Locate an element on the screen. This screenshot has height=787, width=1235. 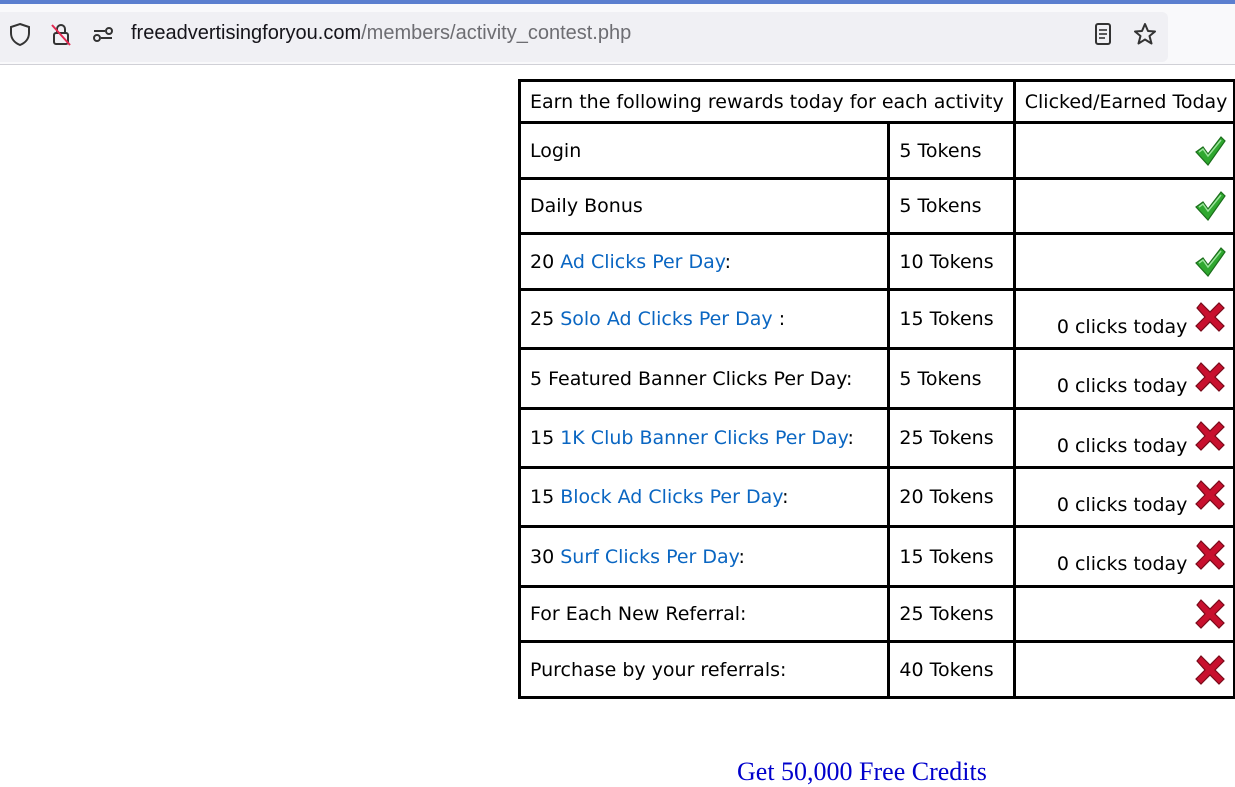
table-row: 20 Ad Clicks Per Day: 10 Tokens is located at coordinates (876, 261).